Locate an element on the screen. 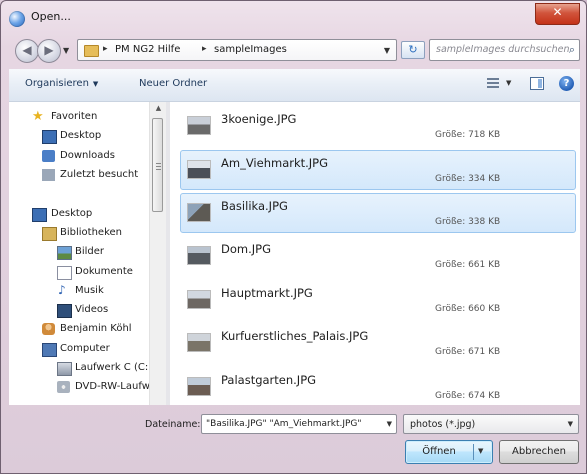 The width and height of the screenshot is (587, 474). navigation-scrollbar: ▲ is located at coordinates (158, 253).